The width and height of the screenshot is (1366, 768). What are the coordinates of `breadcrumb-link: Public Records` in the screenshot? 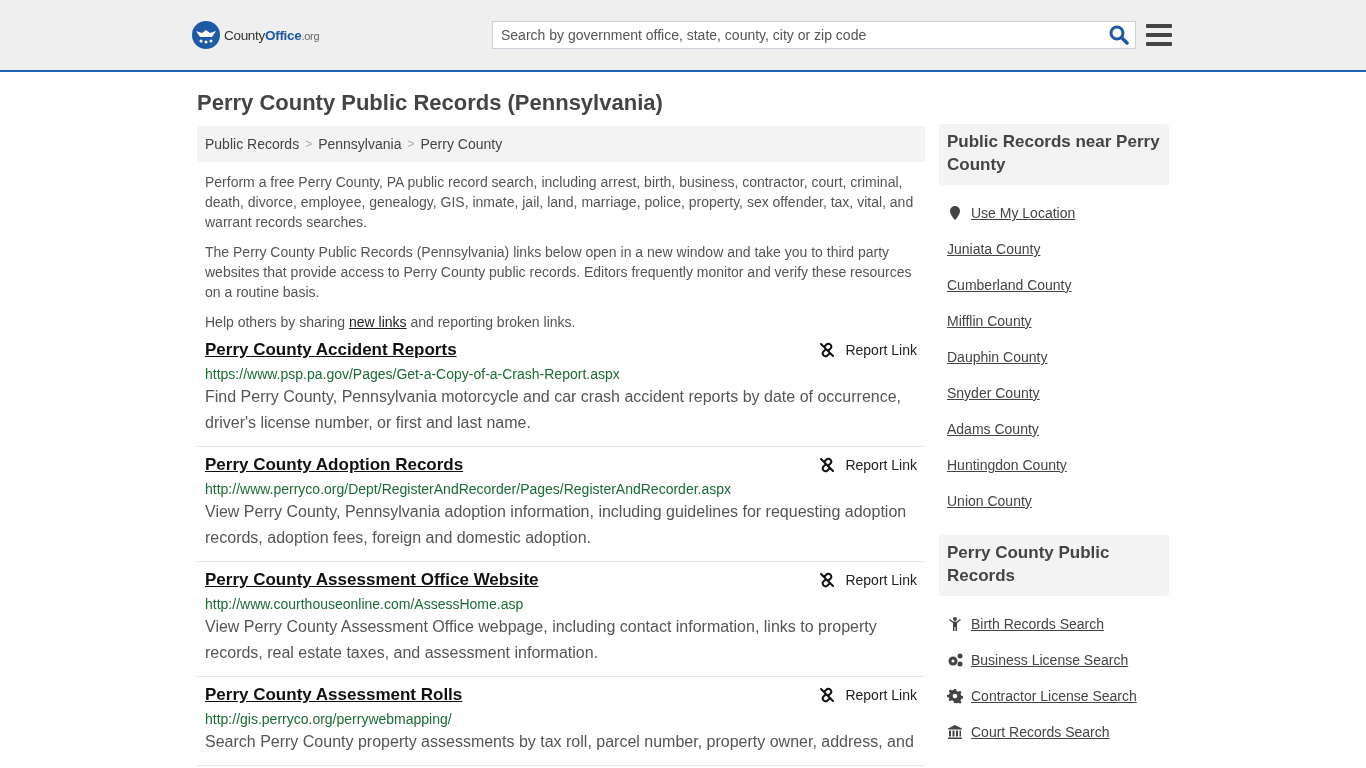 It's located at (252, 144).